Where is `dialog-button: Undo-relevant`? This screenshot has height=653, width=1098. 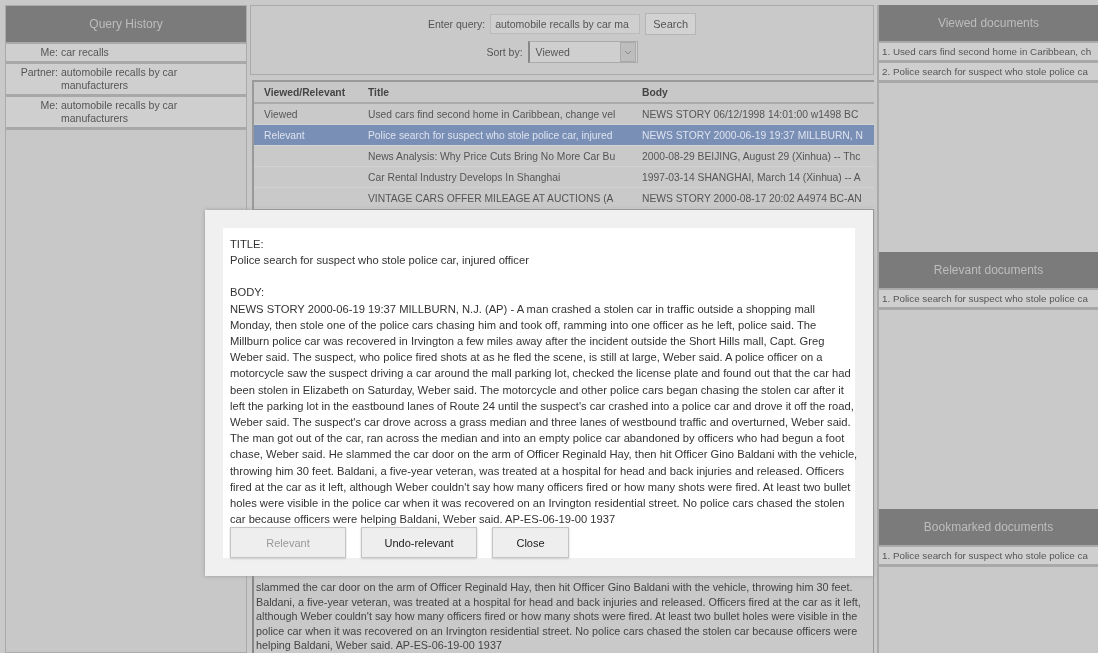 dialog-button: Undo-relevant is located at coordinates (419, 543).